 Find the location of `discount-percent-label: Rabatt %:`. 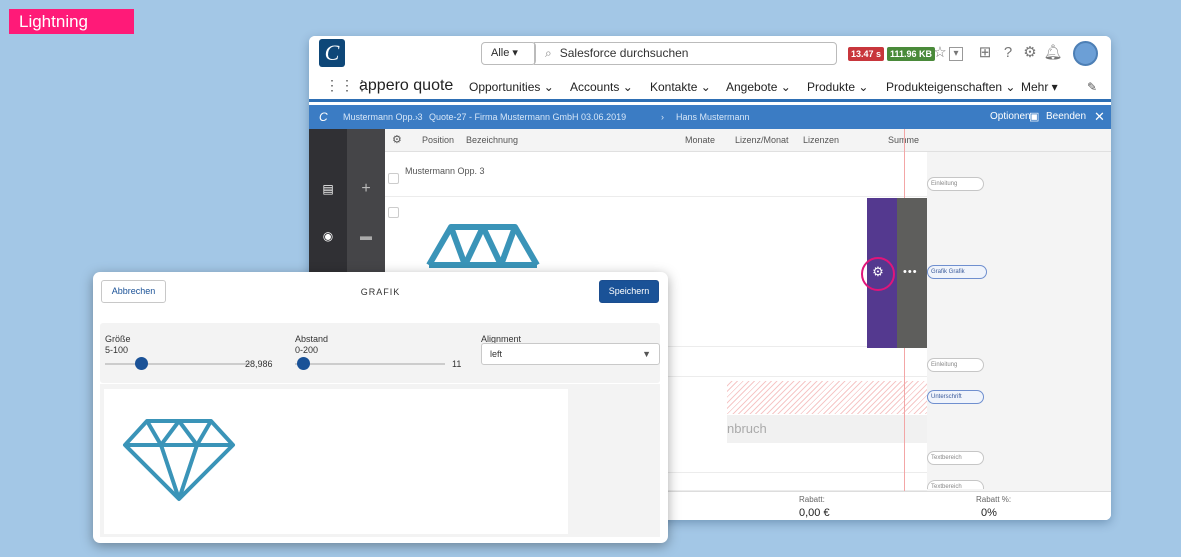

discount-percent-label: Rabatt %: is located at coordinates (994, 499).